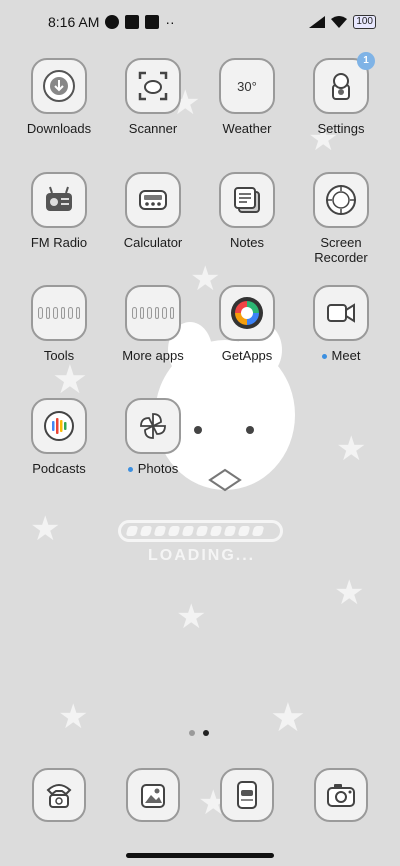  Describe the element at coordinates (200, 531) in the screenshot. I see `loading-bar` at that location.